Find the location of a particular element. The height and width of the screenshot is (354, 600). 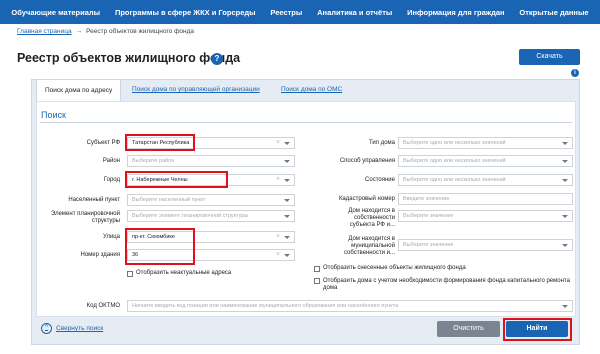

cadastral-number-label: Кадастровый номер is located at coordinates (366, 199).